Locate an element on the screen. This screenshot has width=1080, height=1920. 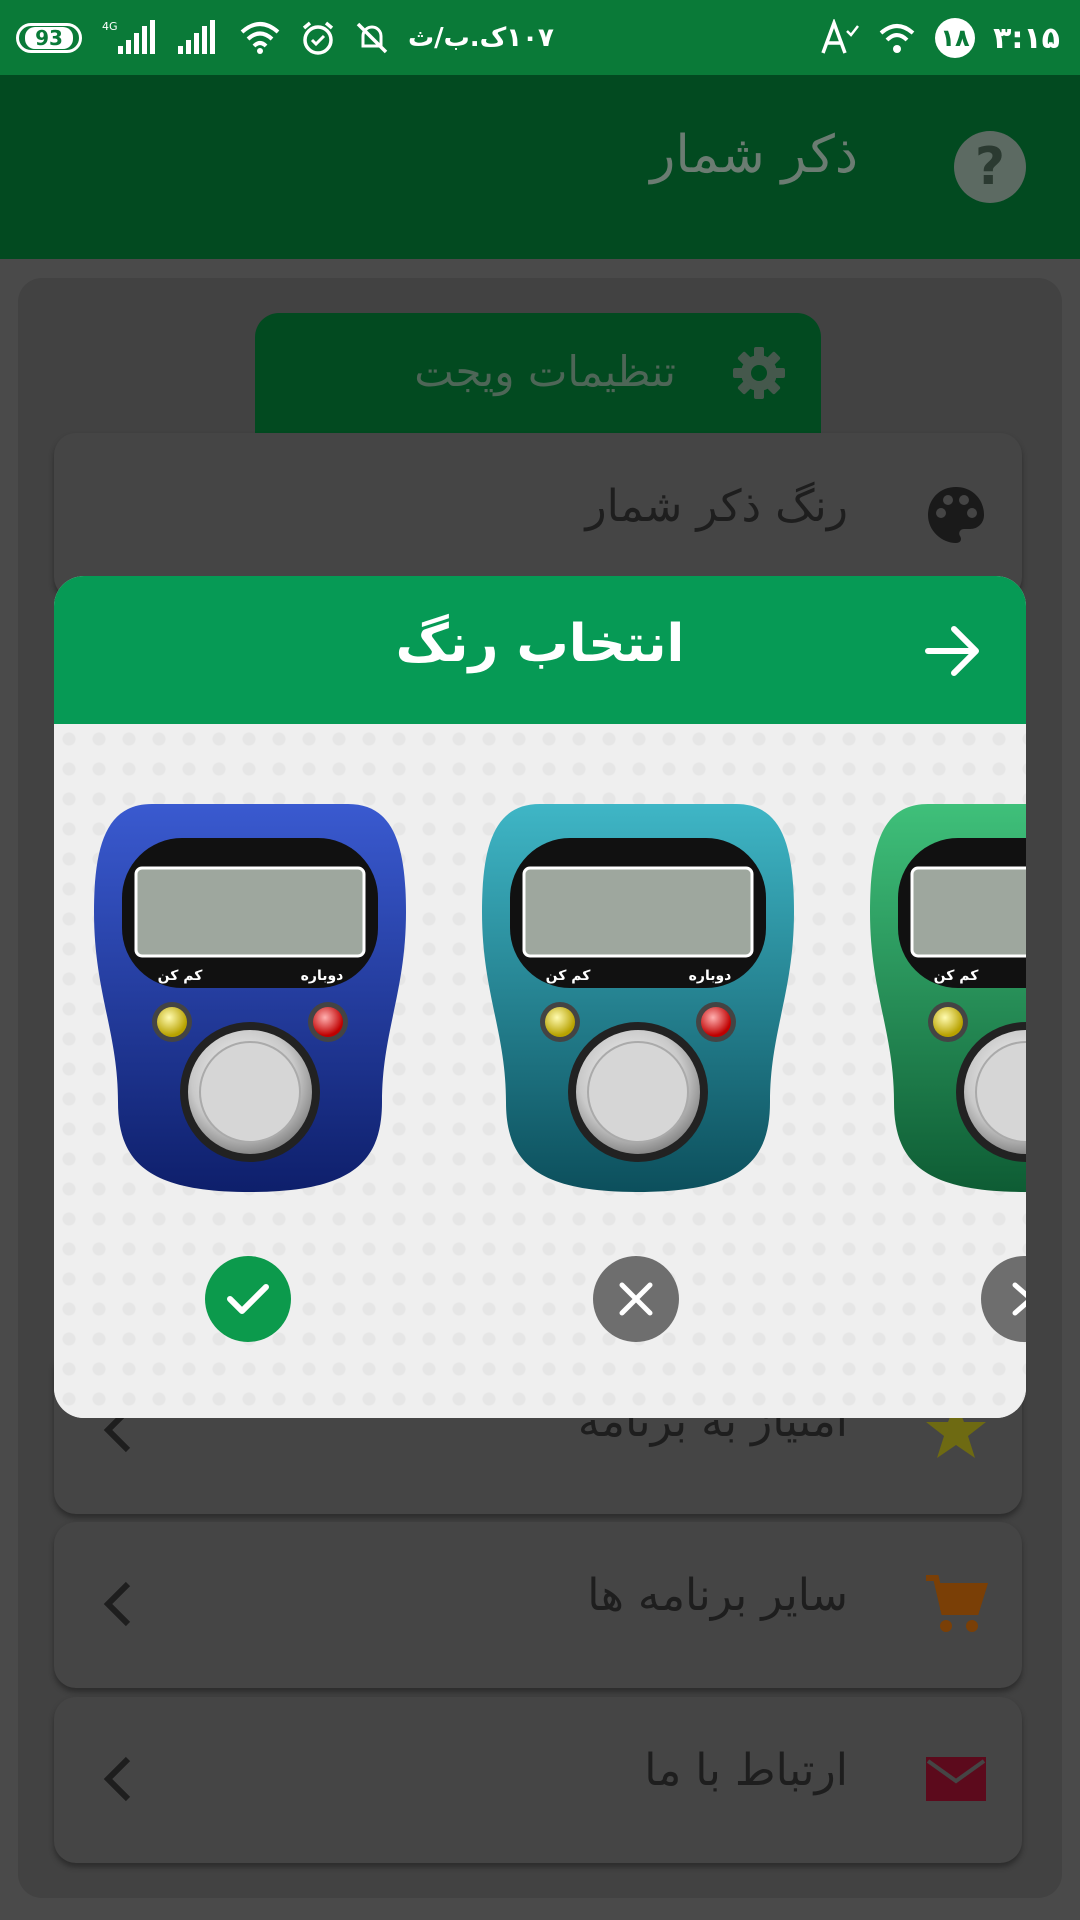
battery-indicator: 93 is located at coordinates (49, 38).